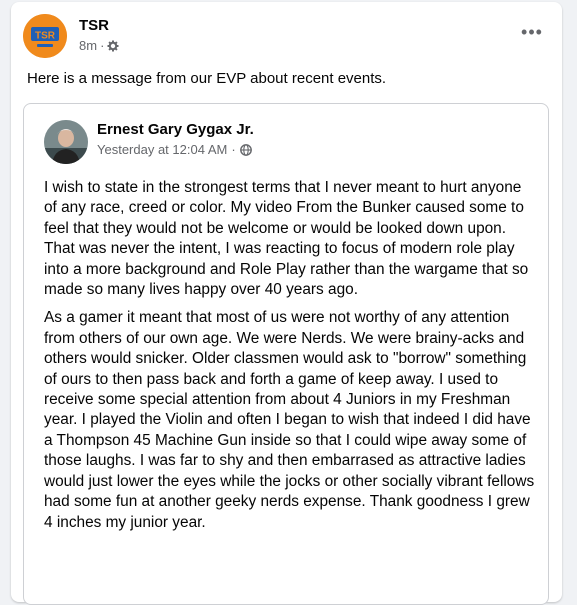 Image resolution: width=577 pixels, height=605 pixels. I want to click on more-horizontal-icon: •••, so click(532, 31).